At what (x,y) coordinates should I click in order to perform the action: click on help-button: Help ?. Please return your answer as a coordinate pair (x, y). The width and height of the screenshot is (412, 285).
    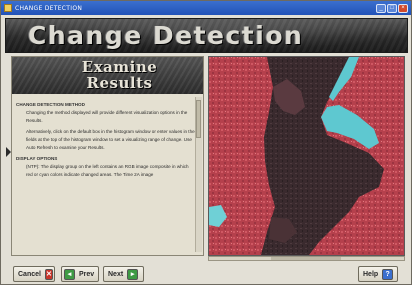
    Looking at the image, I should click on (378, 274).